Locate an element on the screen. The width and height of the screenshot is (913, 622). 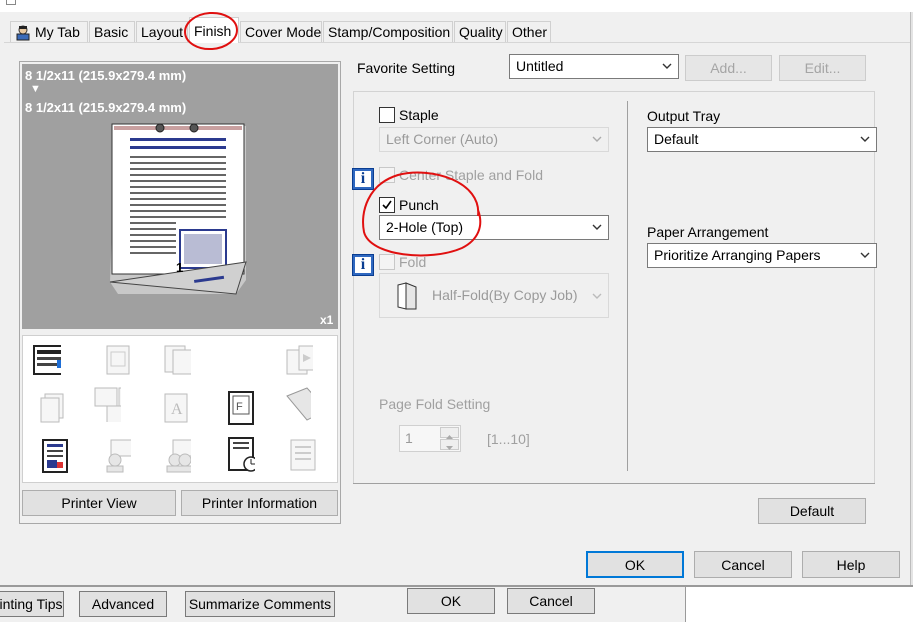
background-cancel-button: Cancel is located at coordinates (551, 601).